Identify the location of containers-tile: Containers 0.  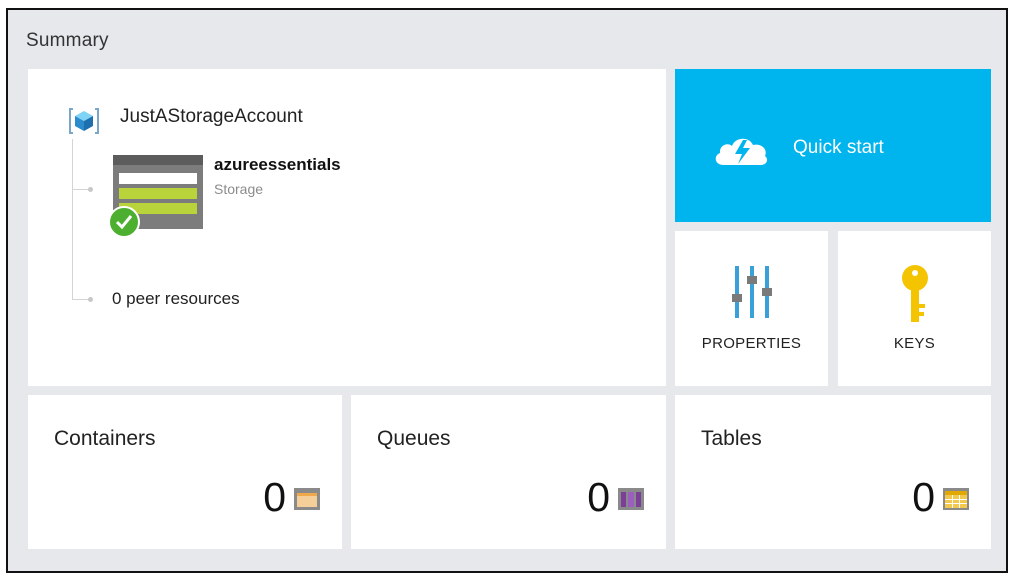
(185, 472).